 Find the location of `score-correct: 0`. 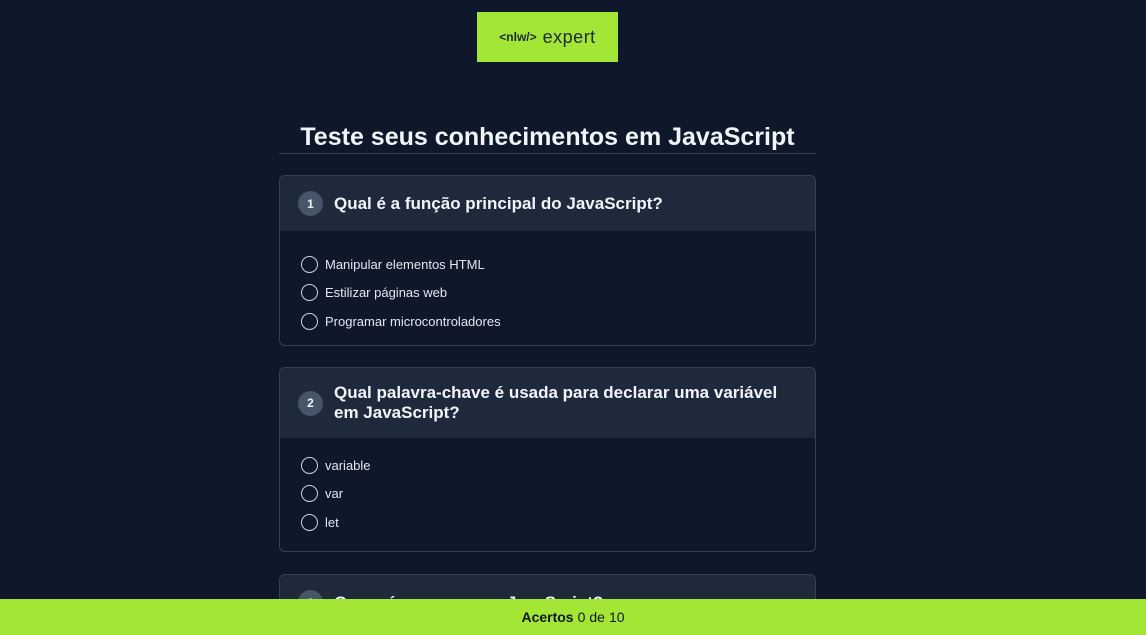

score-correct: 0 is located at coordinates (581, 617).